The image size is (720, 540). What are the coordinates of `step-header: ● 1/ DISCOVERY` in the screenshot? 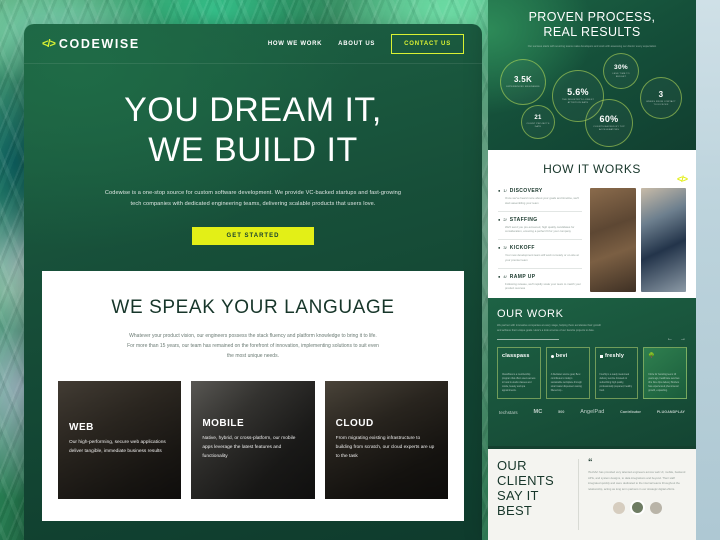 It's located at (540, 191).